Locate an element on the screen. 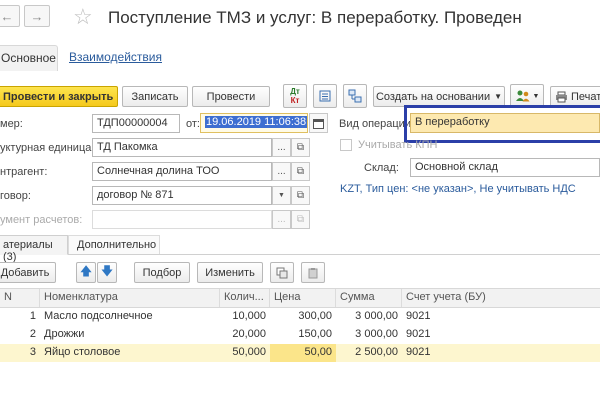  cell-name: Масло подсолнечное is located at coordinates (98, 316).